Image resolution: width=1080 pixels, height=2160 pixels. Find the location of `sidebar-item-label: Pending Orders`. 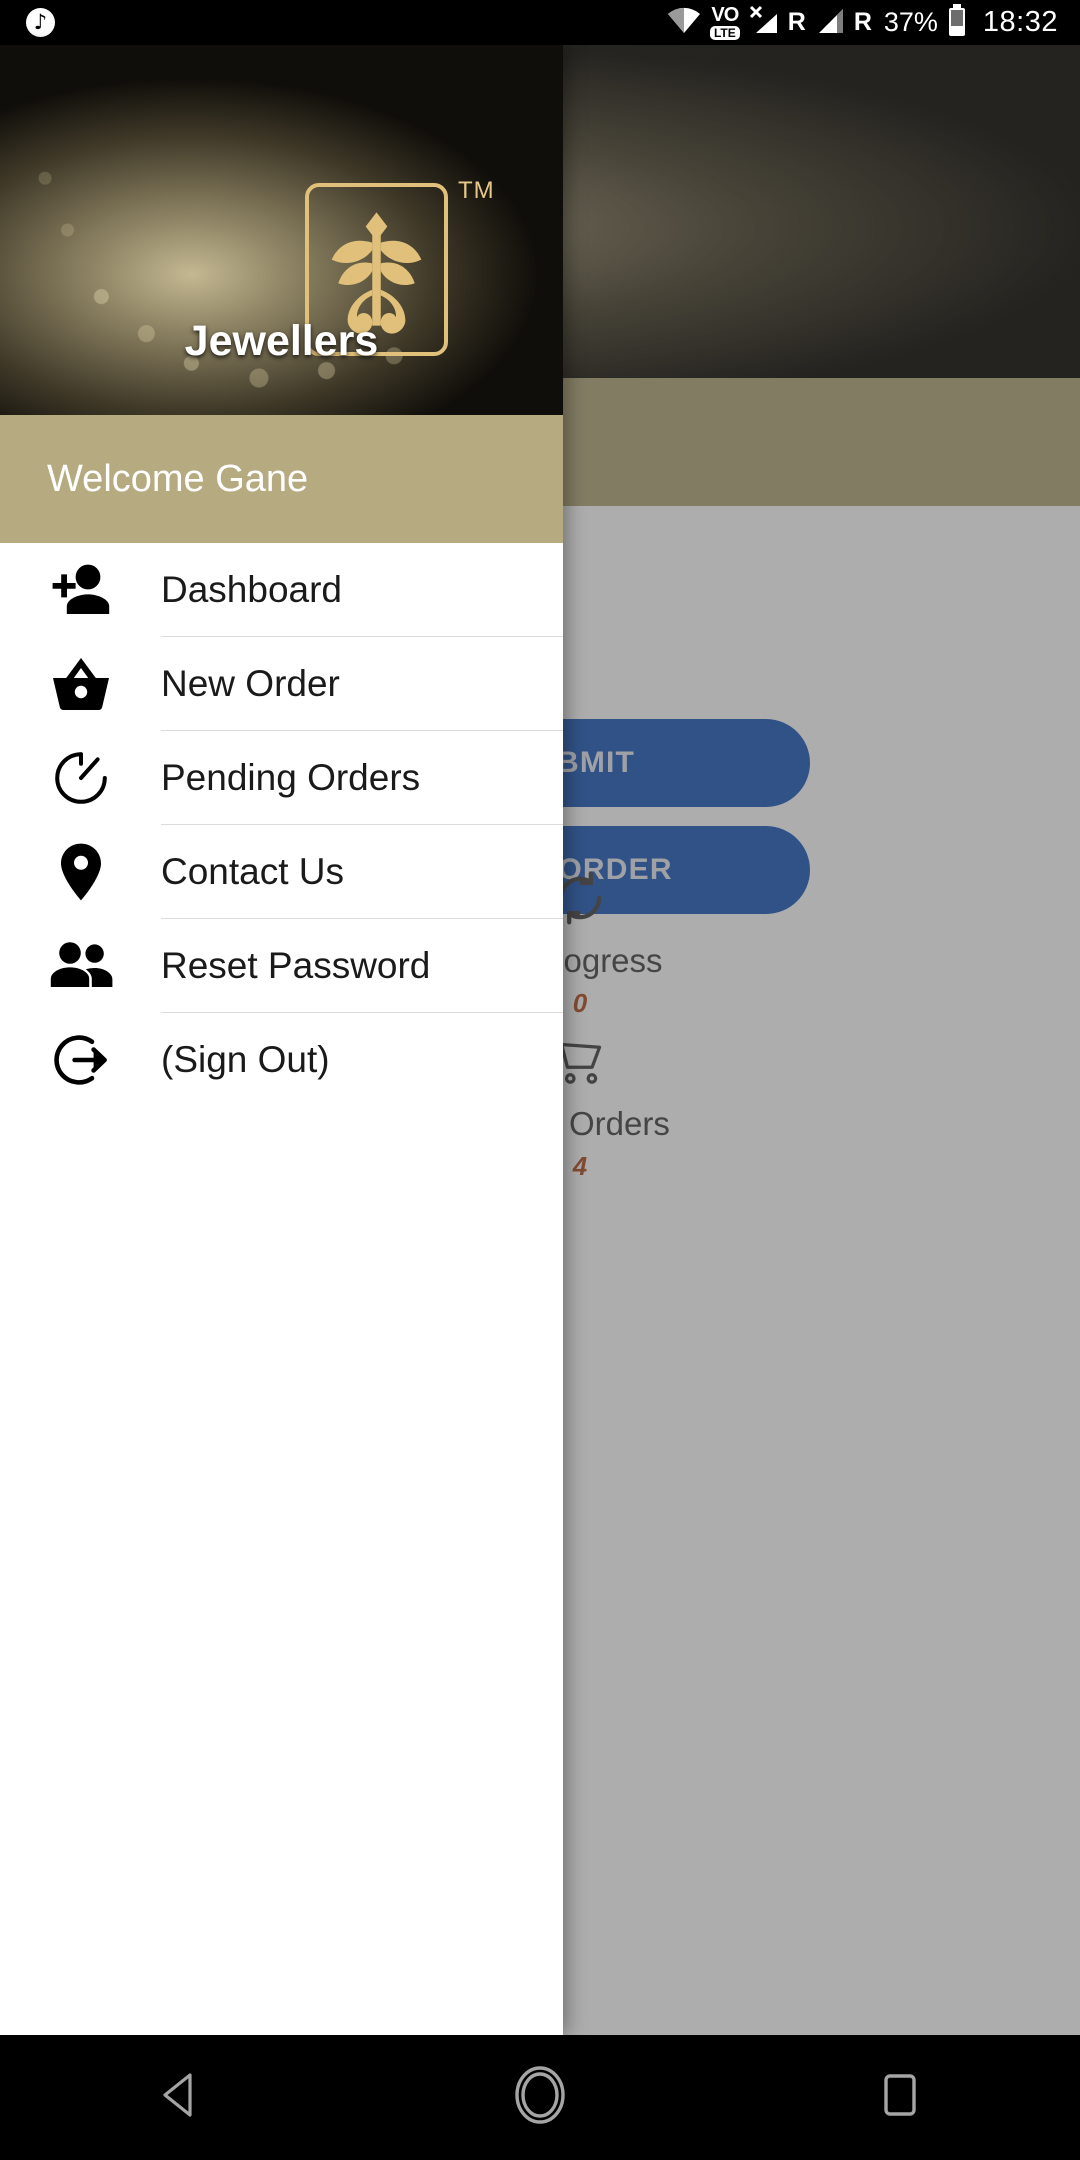

sidebar-item-label: Pending Orders is located at coordinates (291, 777).